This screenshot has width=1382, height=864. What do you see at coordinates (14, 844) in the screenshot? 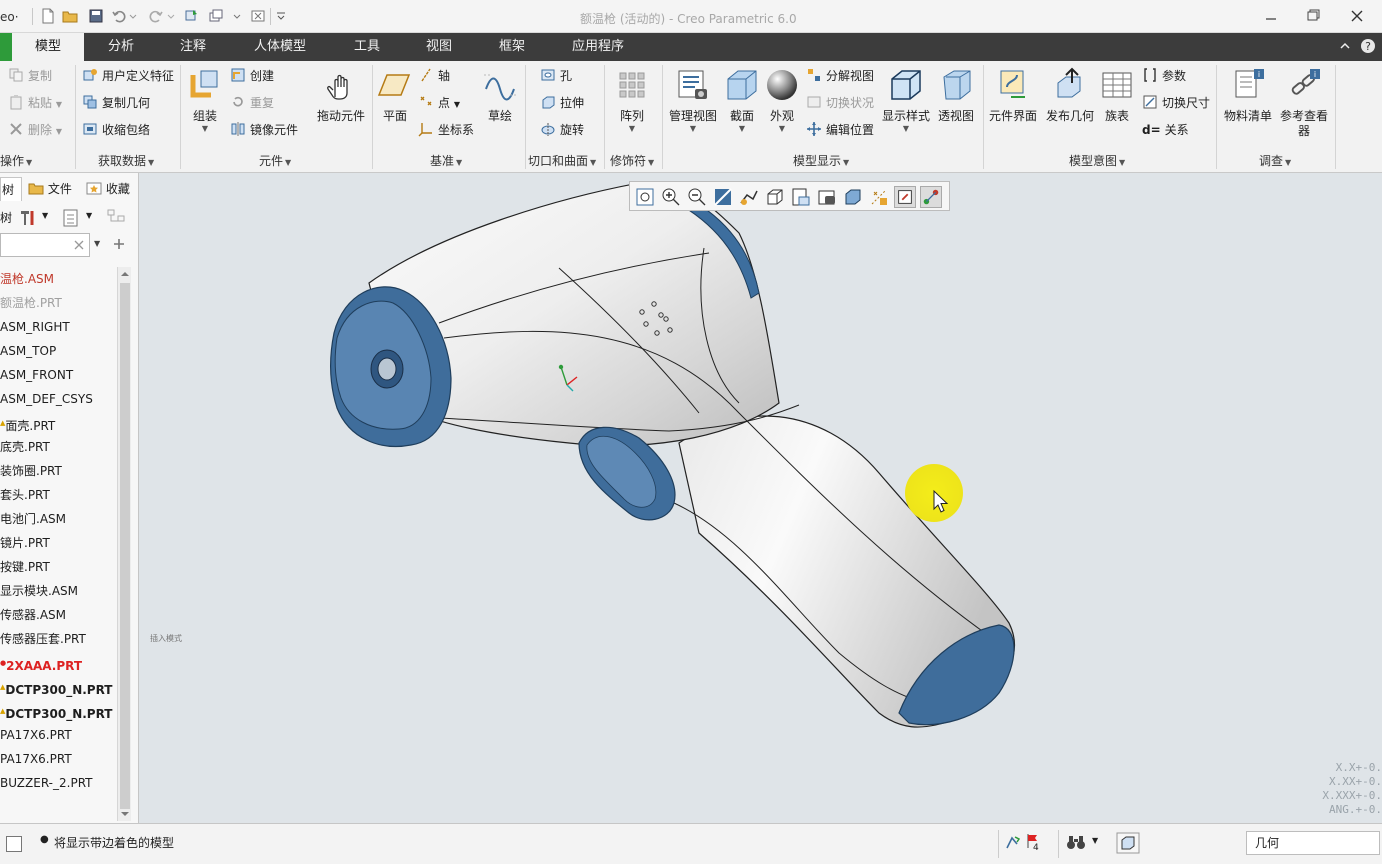
I see `toggle-navigator-button` at bounding box center [14, 844].